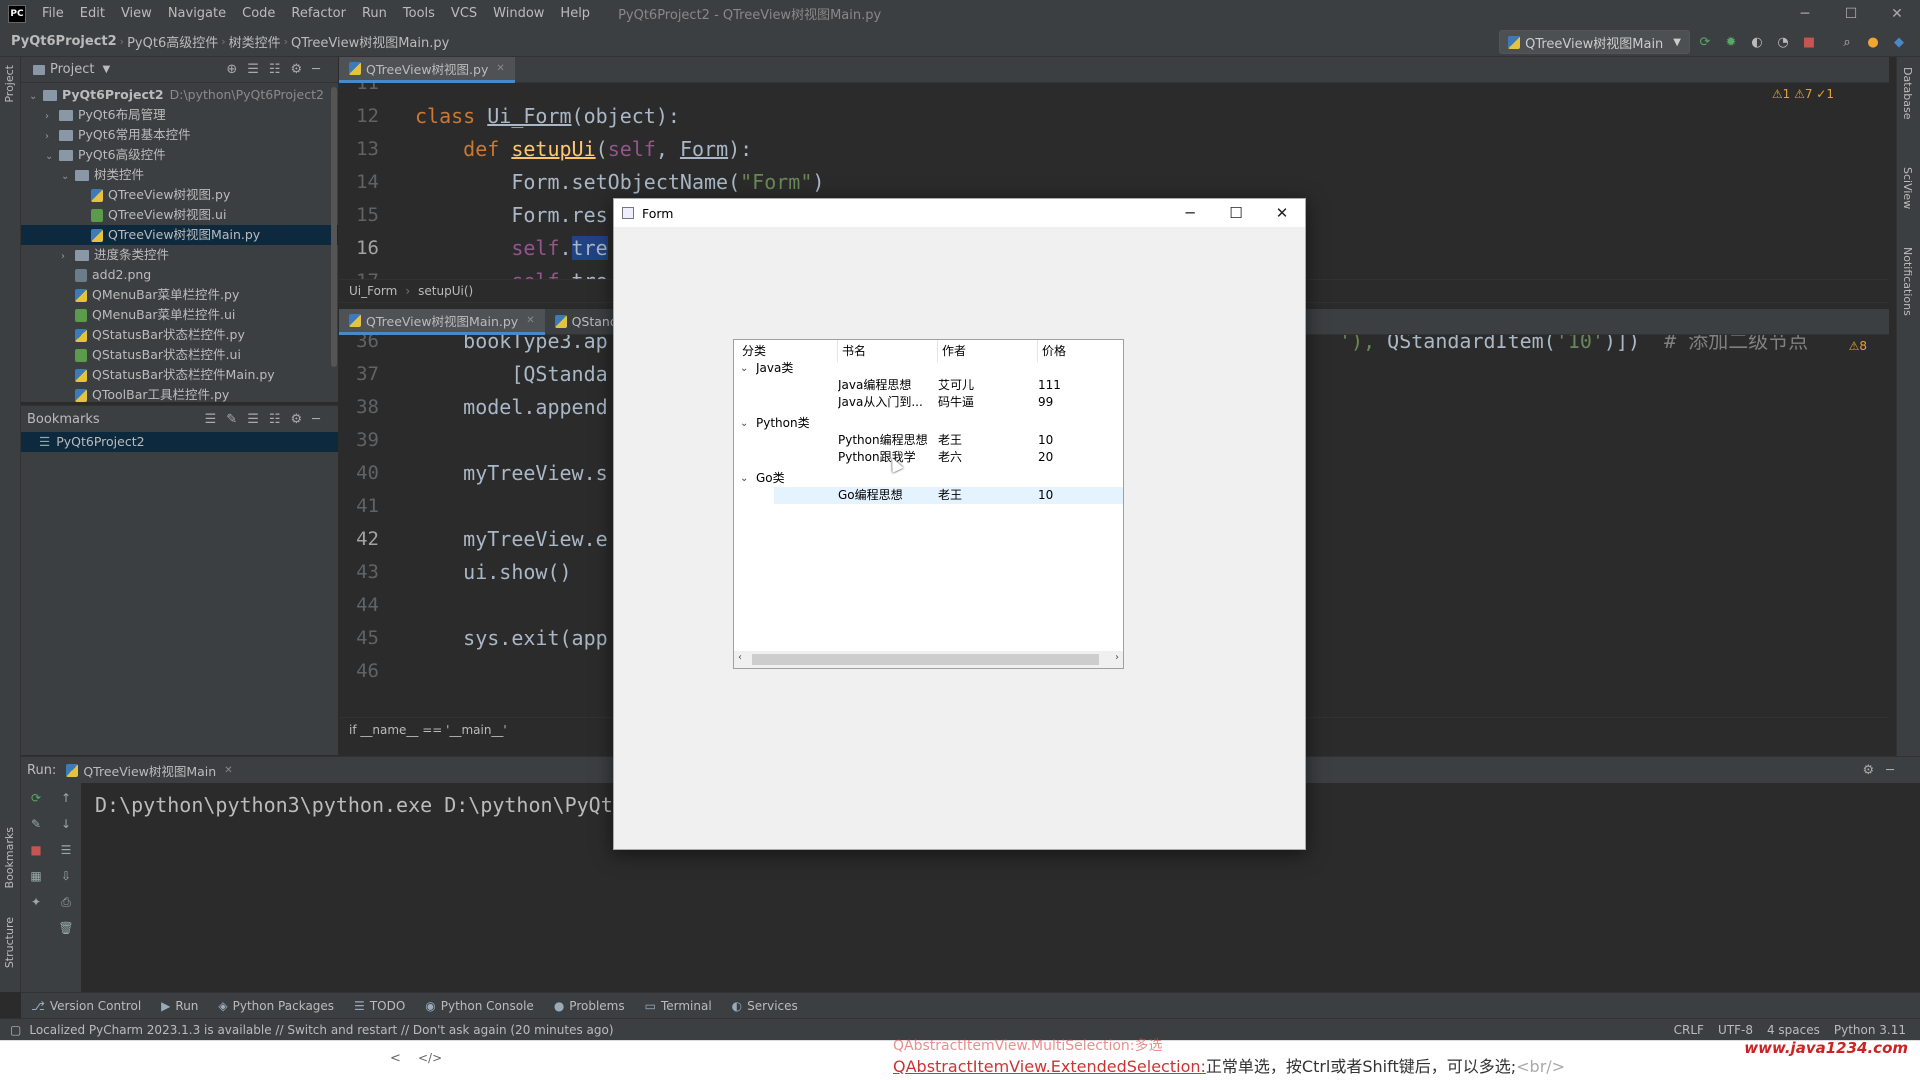 This screenshot has height=1080, width=1920. I want to click on crumb-class: Ui_Form, so click(373, 291).